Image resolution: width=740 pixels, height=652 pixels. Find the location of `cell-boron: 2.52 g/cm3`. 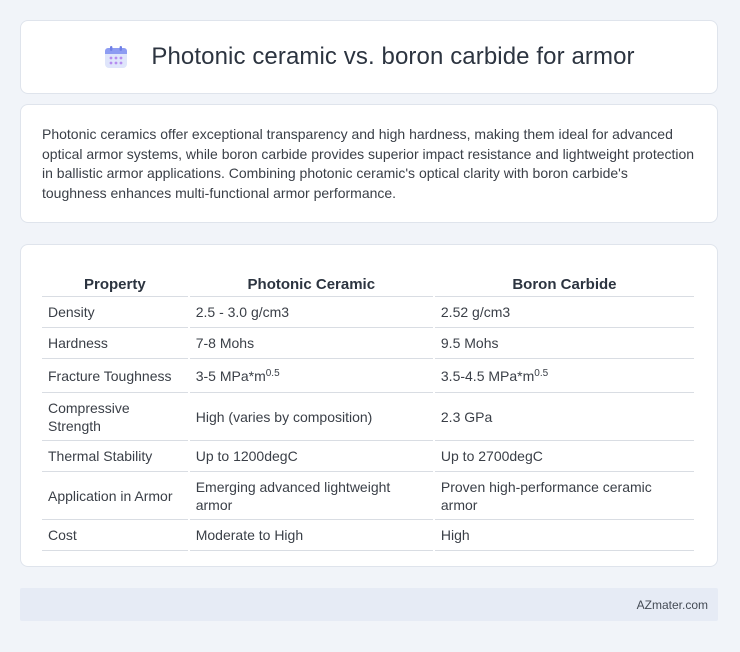

cell-boron: 2.52 g/cm3 is located at coordinates (564, 312).